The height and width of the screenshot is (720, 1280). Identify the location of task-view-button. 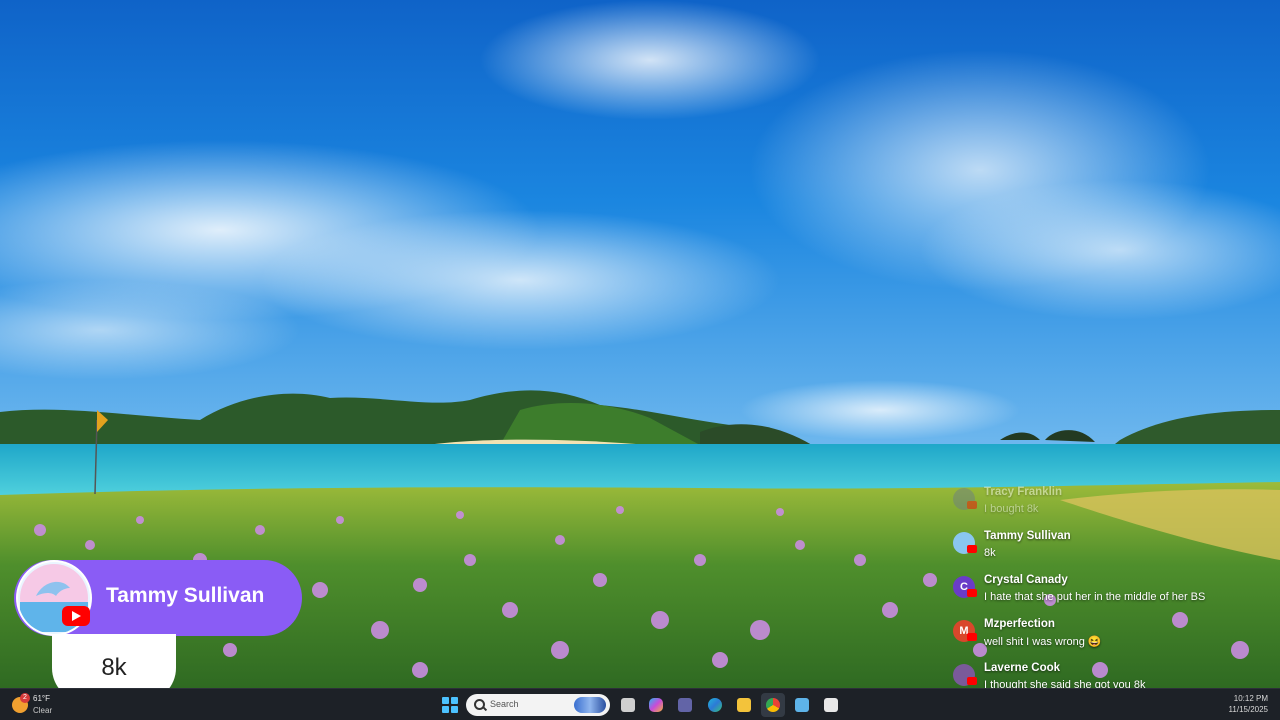
(628, 705).